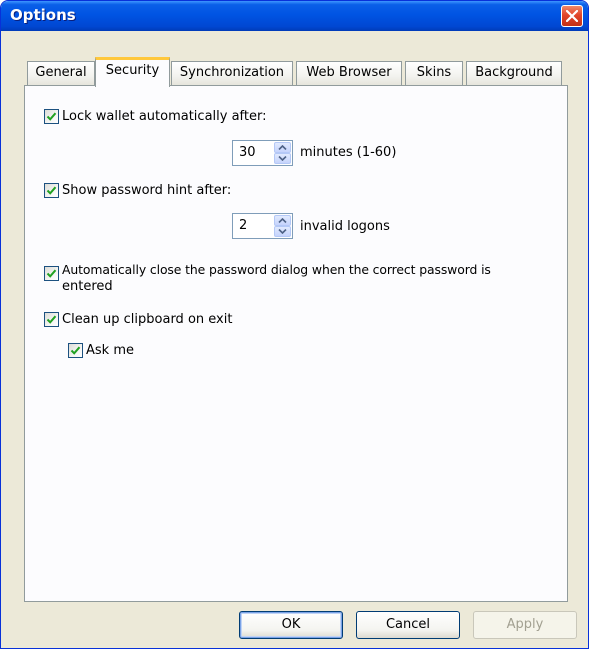 This screenshot has width=589, height=649. What do you see at coordinates (294, 16) in the screenshot?
I see `title-bar: Options` at bounding box center [294, 16].